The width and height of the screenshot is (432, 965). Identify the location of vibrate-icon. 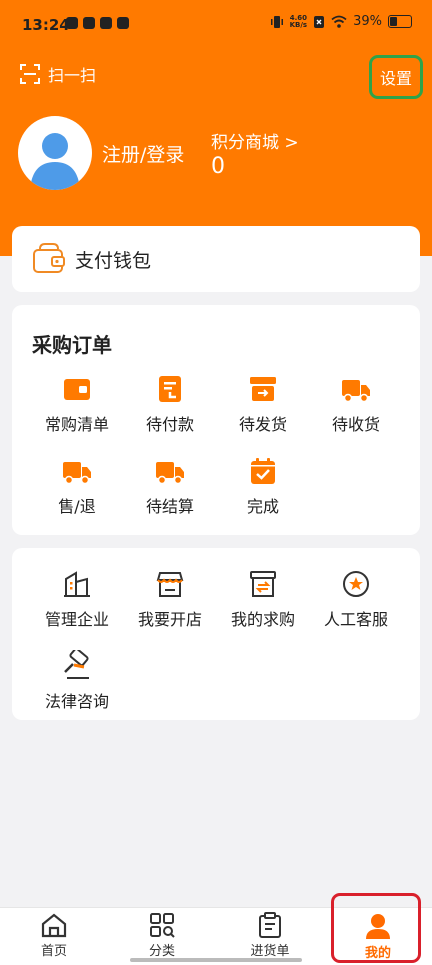
(276, 21).